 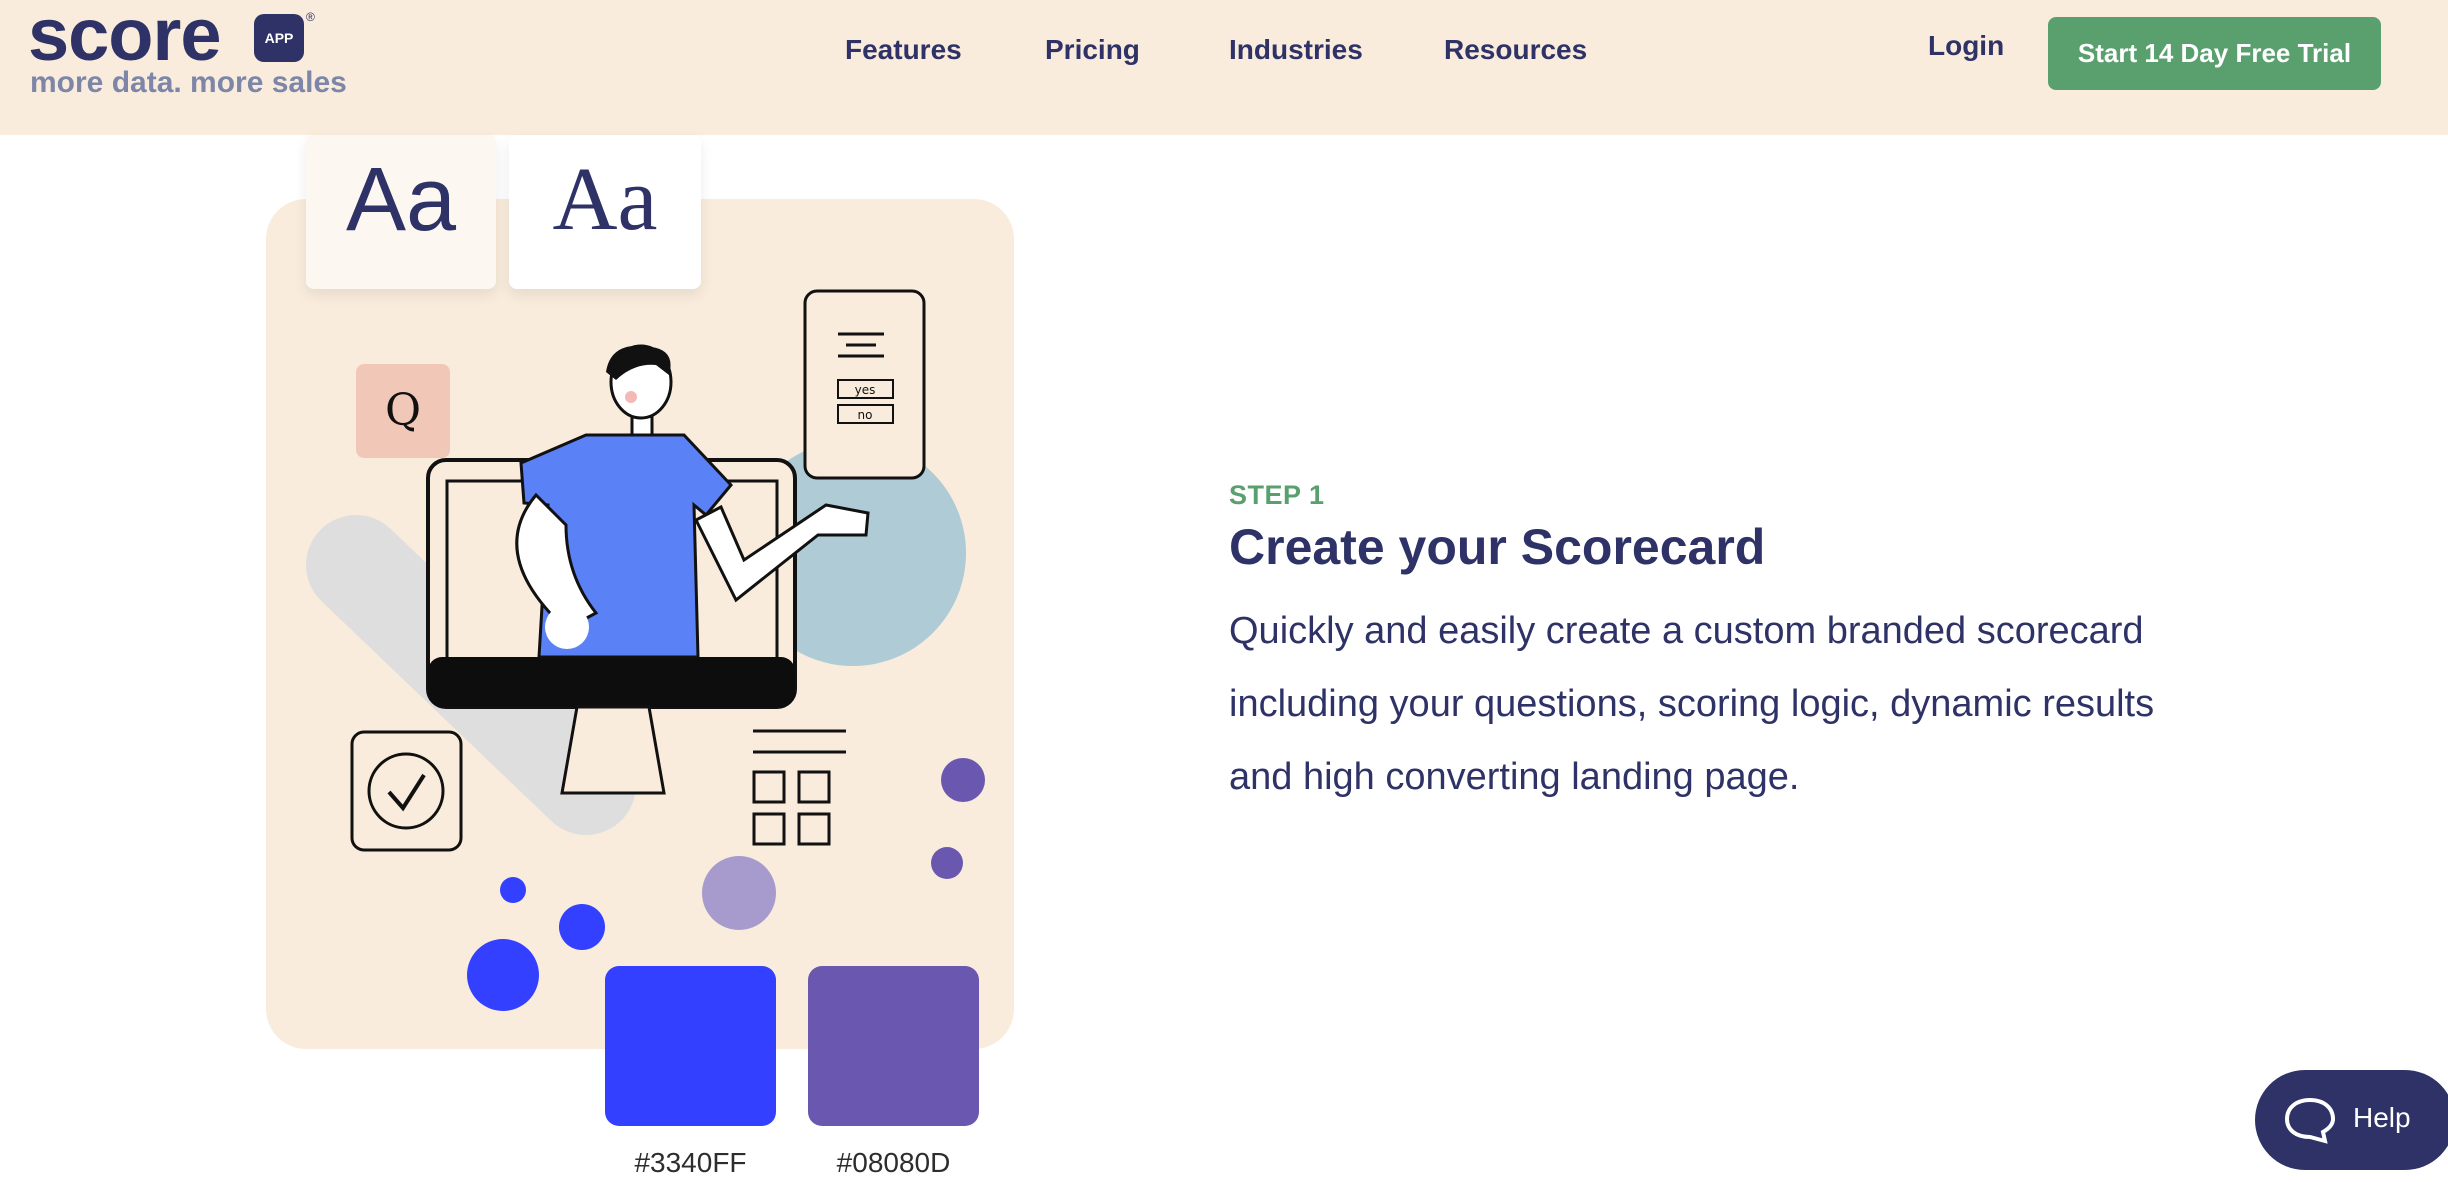 What do you see at coordinates (865, 390) in the screenshot?
I see `phone-yes-label: yes` at bounding box center [865, 390].